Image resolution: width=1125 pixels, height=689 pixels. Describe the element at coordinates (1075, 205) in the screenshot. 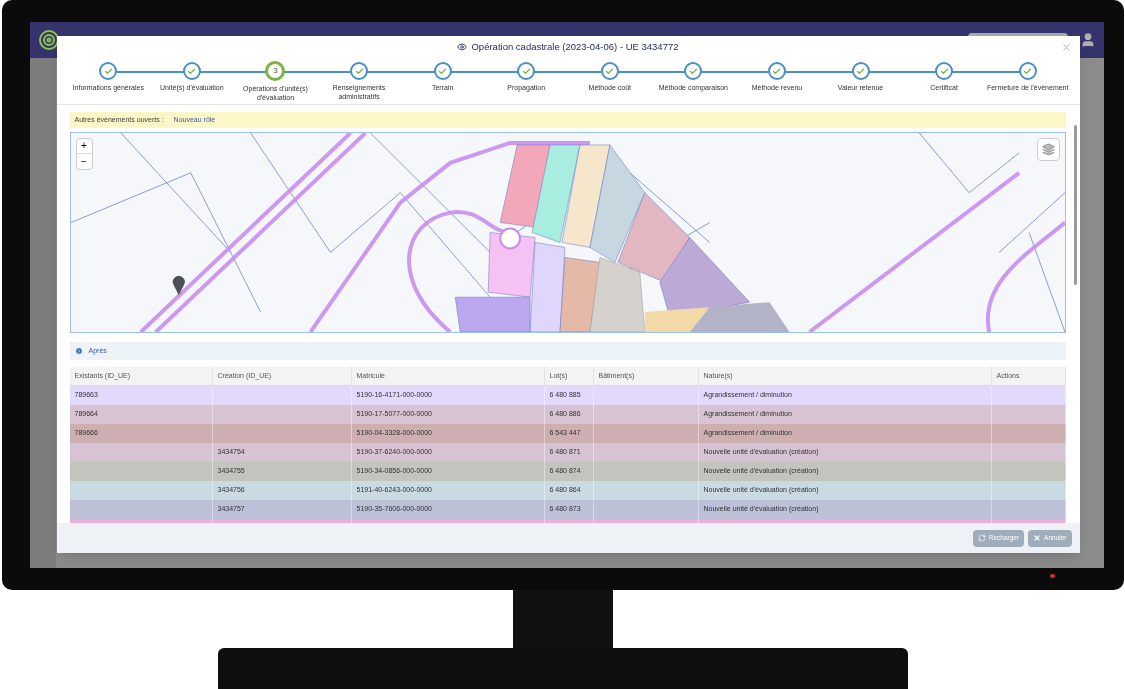

I see `scrollbar-thumb` at that location.